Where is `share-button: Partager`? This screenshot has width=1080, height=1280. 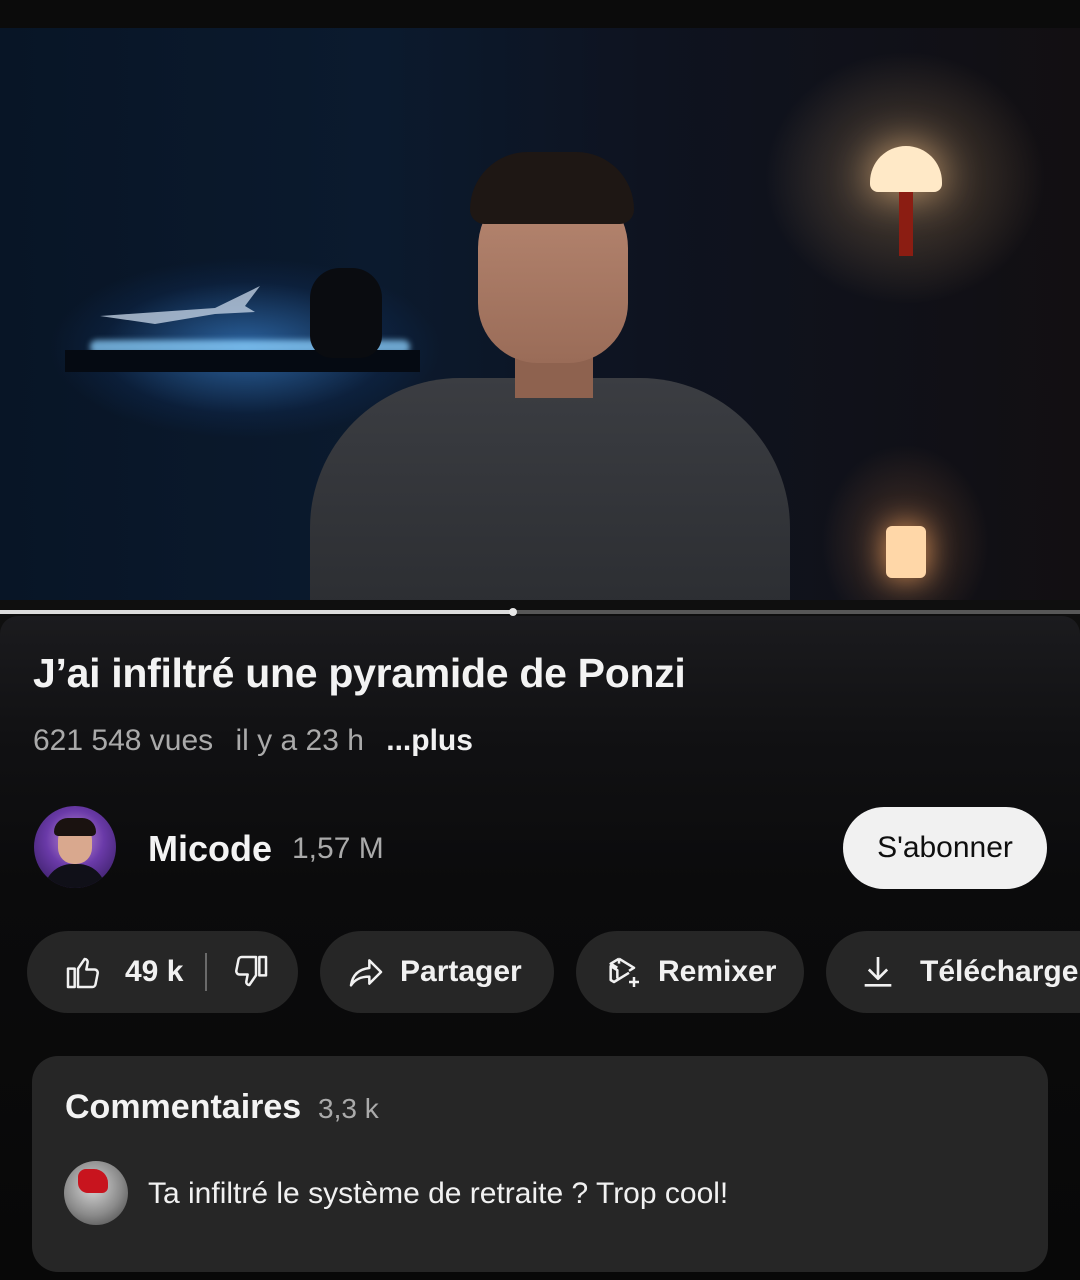 share-button: Partager is located at coordinates (437, 972).